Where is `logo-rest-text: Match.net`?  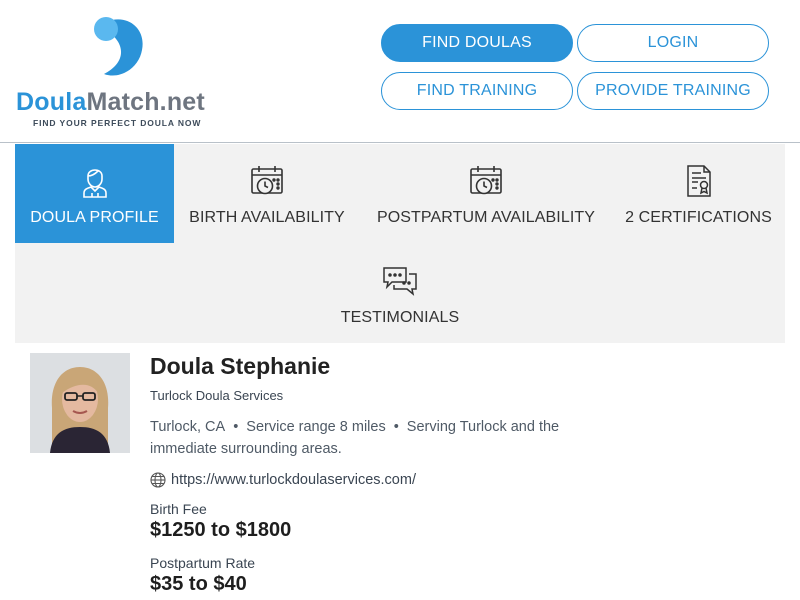
logo-rest-text: Match.net is located at coordinates (145, 102).